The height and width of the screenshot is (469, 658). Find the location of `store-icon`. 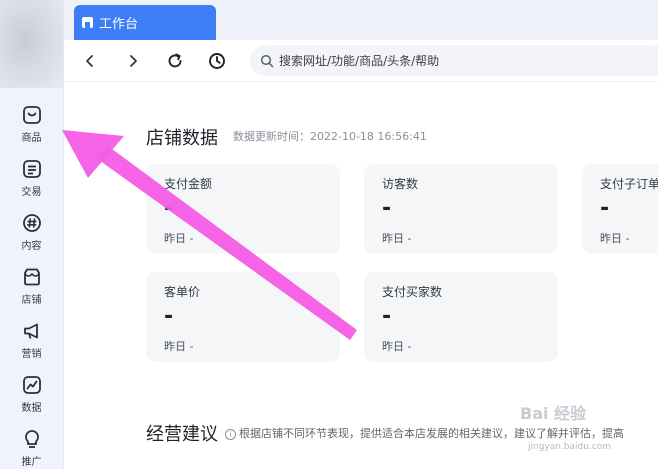

store-icon is located at coordinates (31, 277).